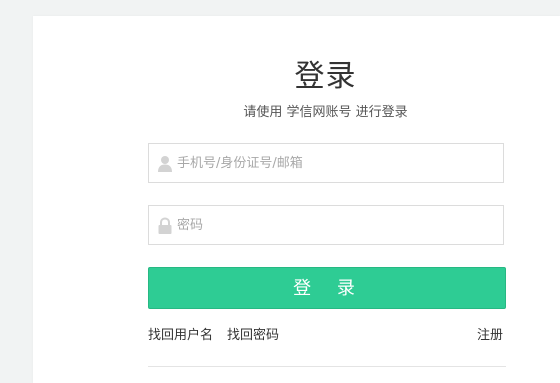  What do you see at coordinates (337, 225) in the screenshot?
I see `password-input` at bounding box center [337, 225].